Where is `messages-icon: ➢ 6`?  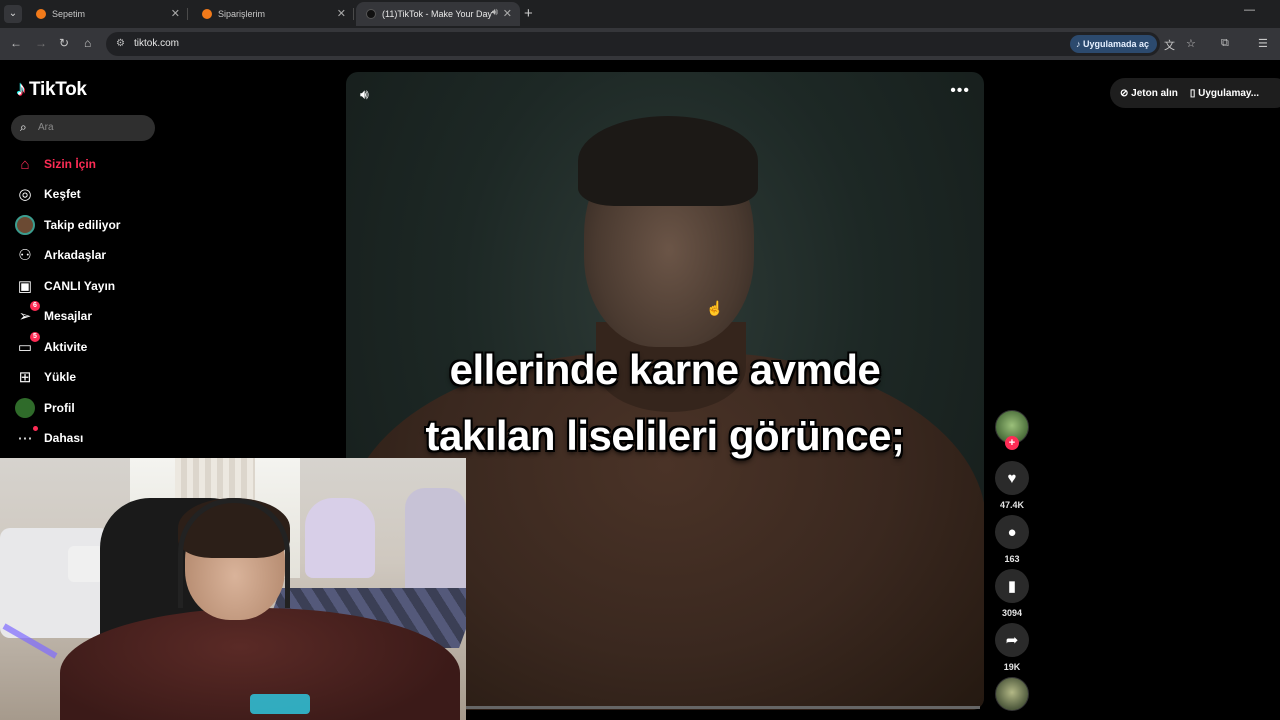 messages-icon: ➢ 6 is located at coordinates (27, 314).